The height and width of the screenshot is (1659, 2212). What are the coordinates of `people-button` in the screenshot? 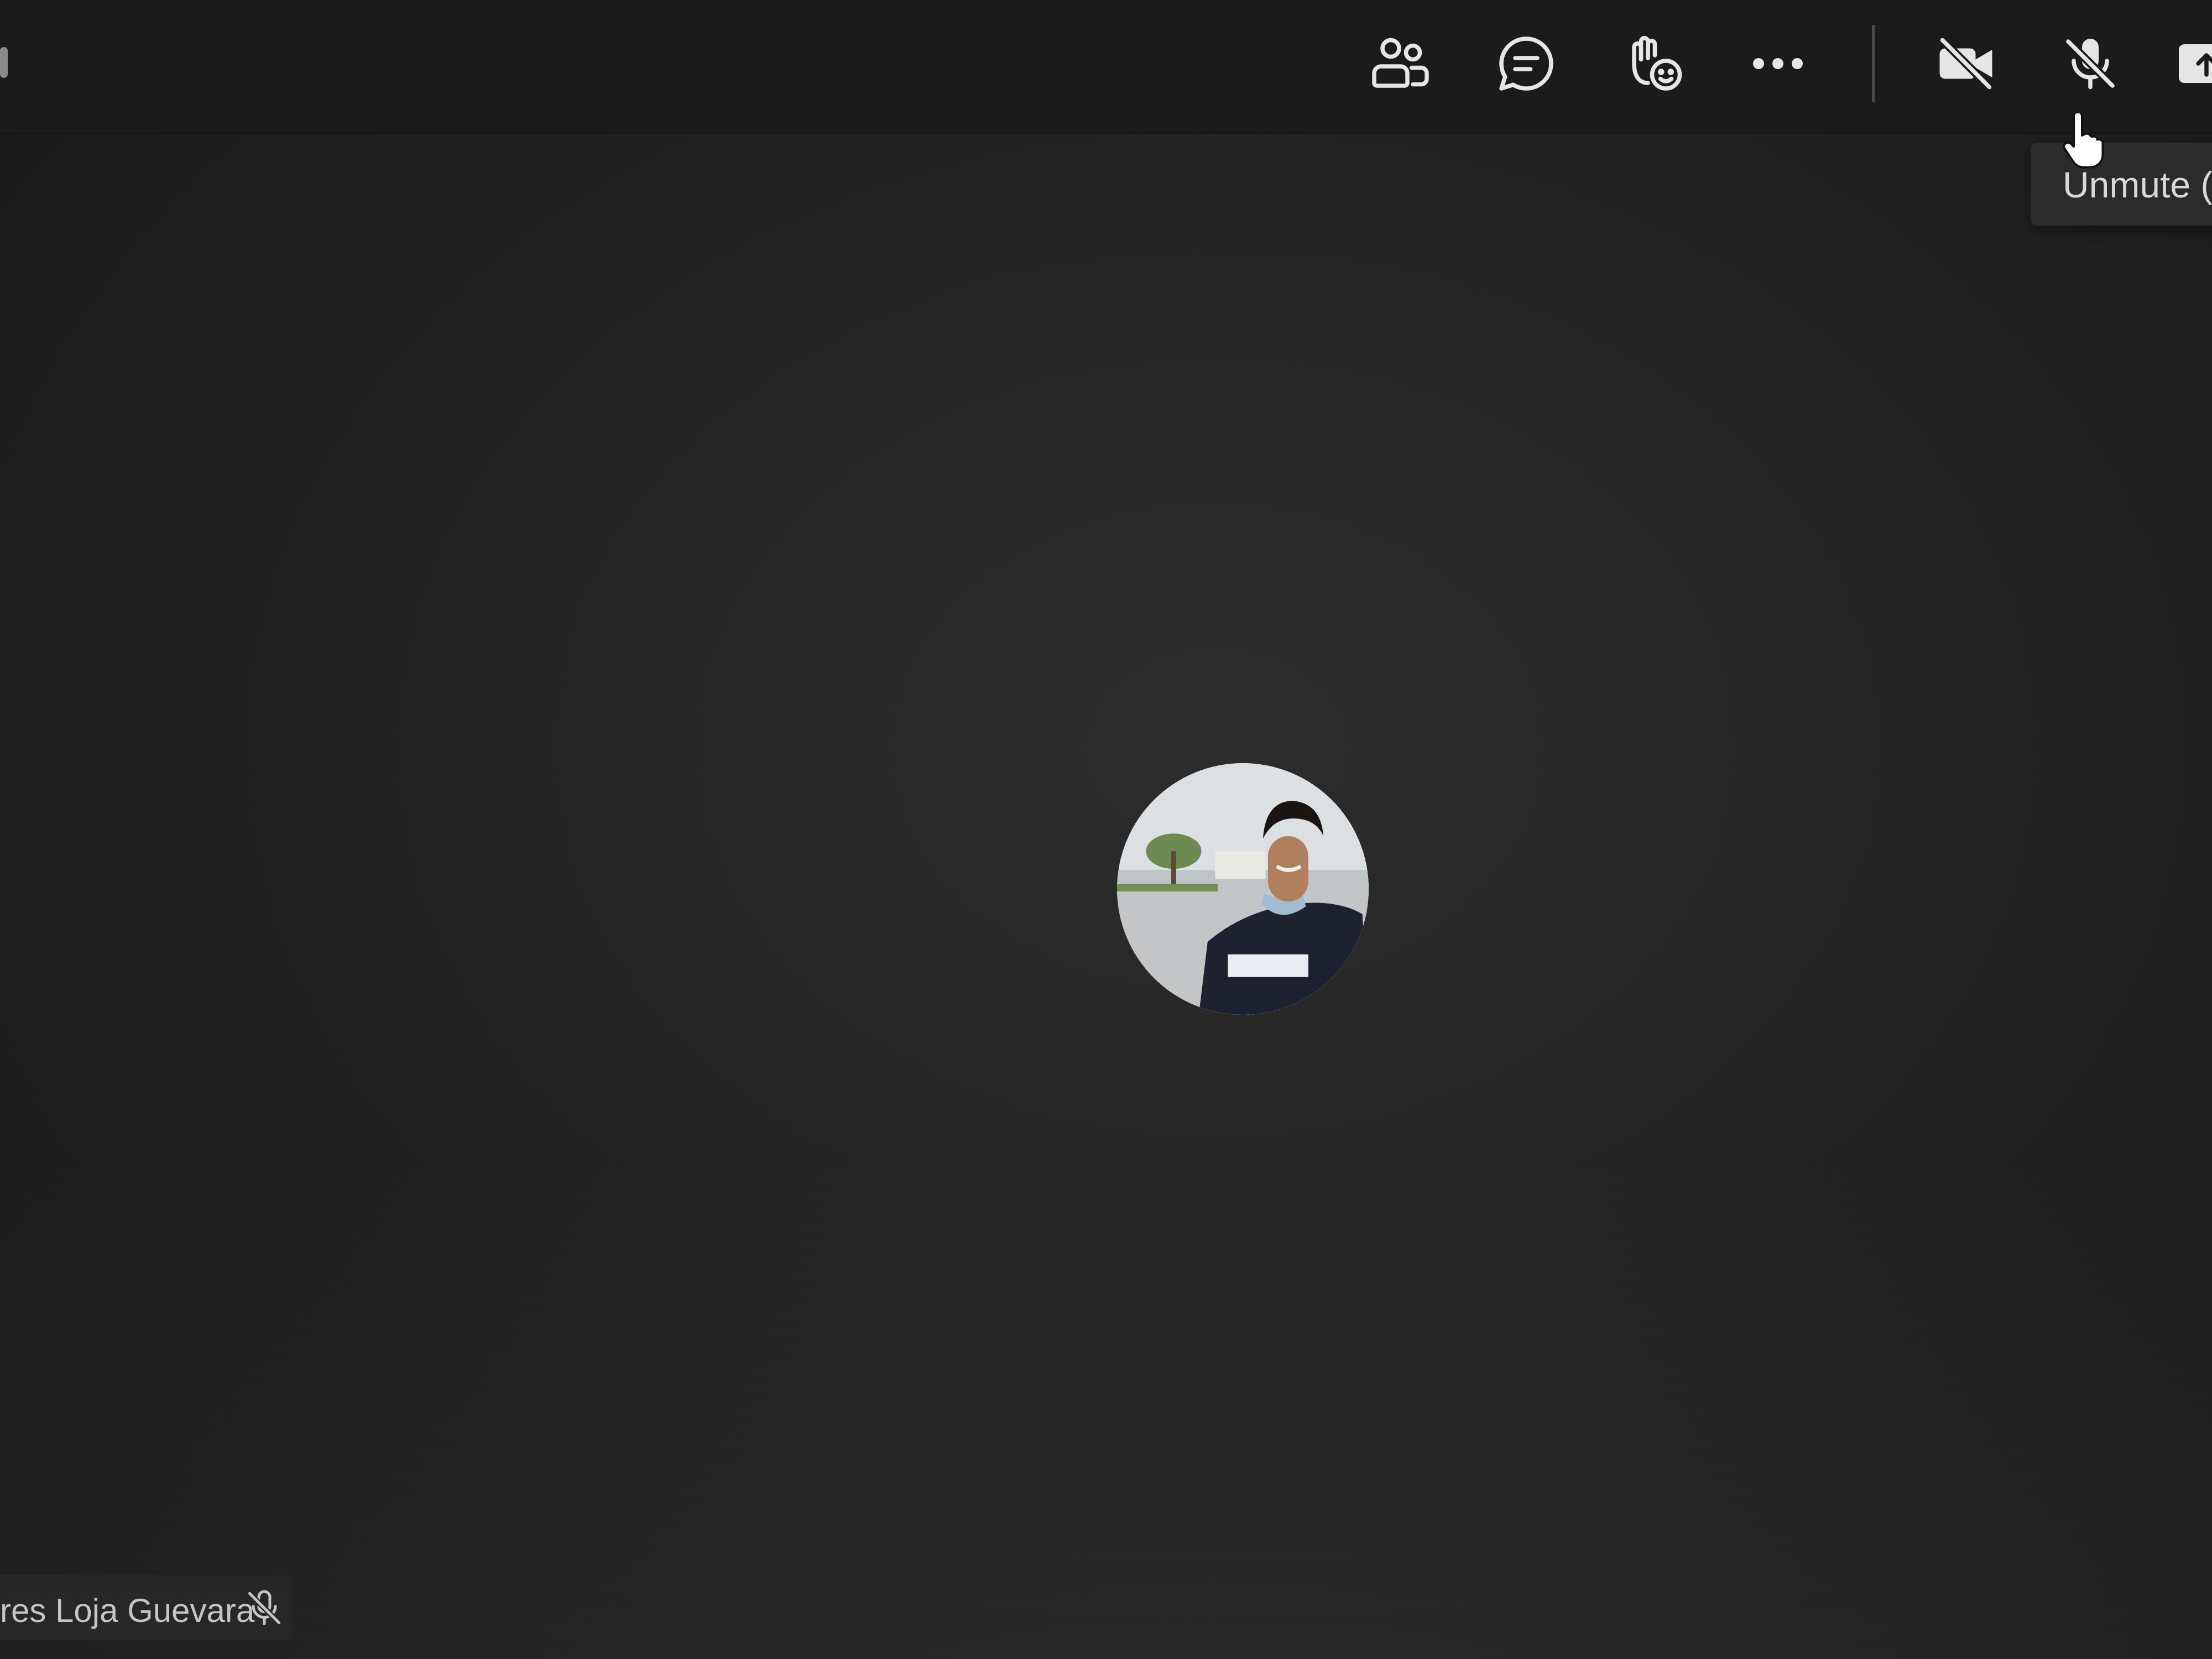 It's located at (1399, 64).